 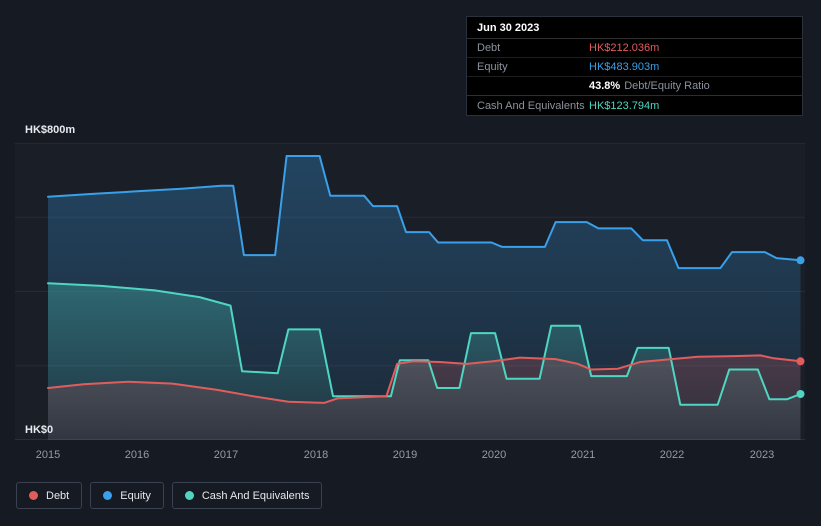 I want to click on tooltip-row-cash: Cash And Equivalents HK$123.794m, so click(x=634, y=105).